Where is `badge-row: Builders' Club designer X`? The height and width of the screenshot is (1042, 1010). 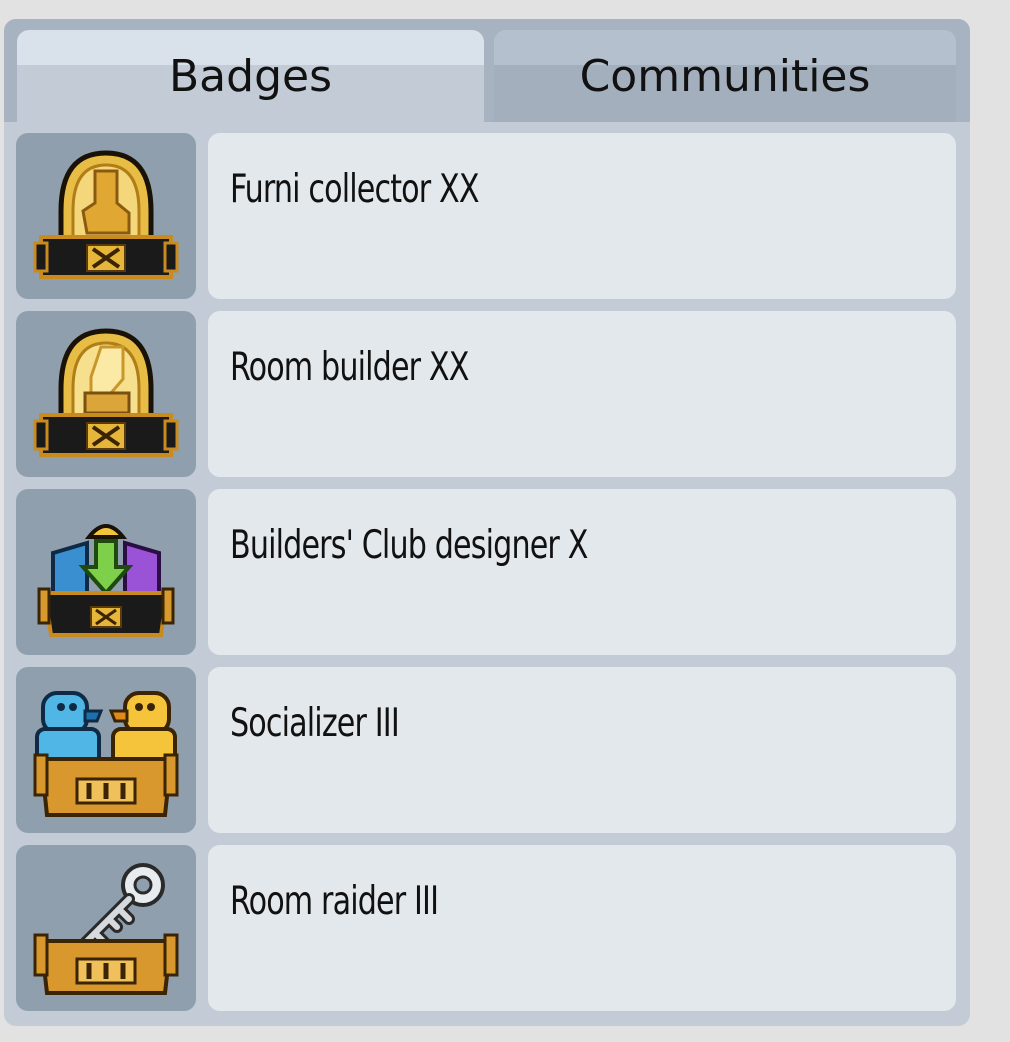
badge-row: Builders' Club designer X is located at coordinates (486, 572).